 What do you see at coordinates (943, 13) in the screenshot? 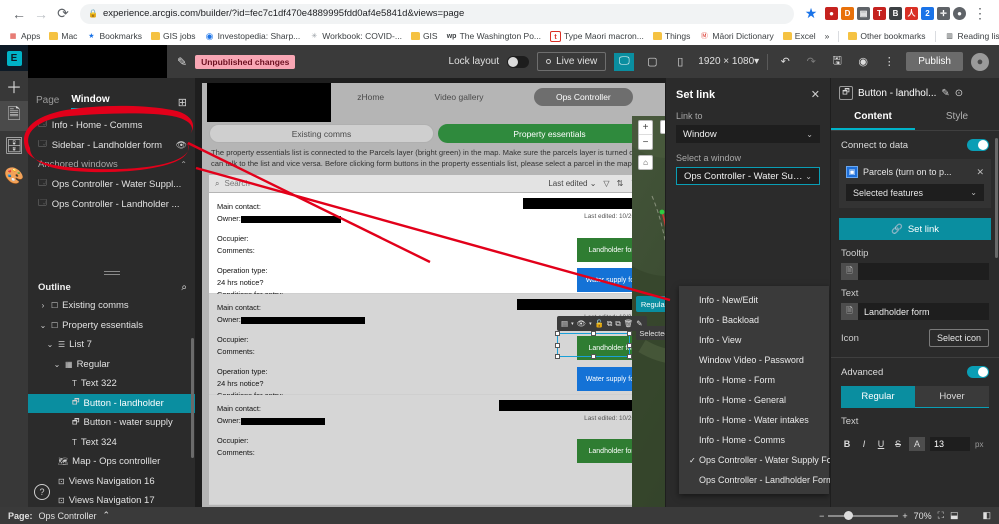
I see `extension-puzzle-icon: ✛` at bounding box center [943, 13].